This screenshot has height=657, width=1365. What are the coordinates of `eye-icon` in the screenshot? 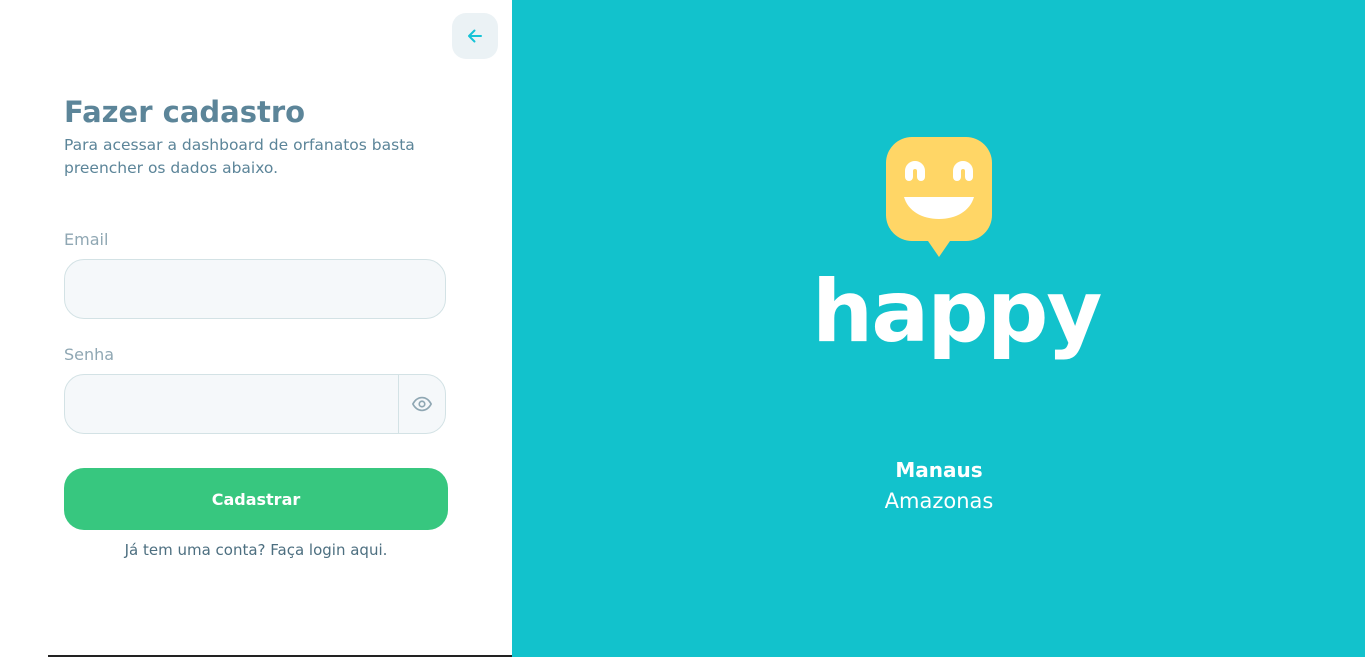 It's located at (422, 404).